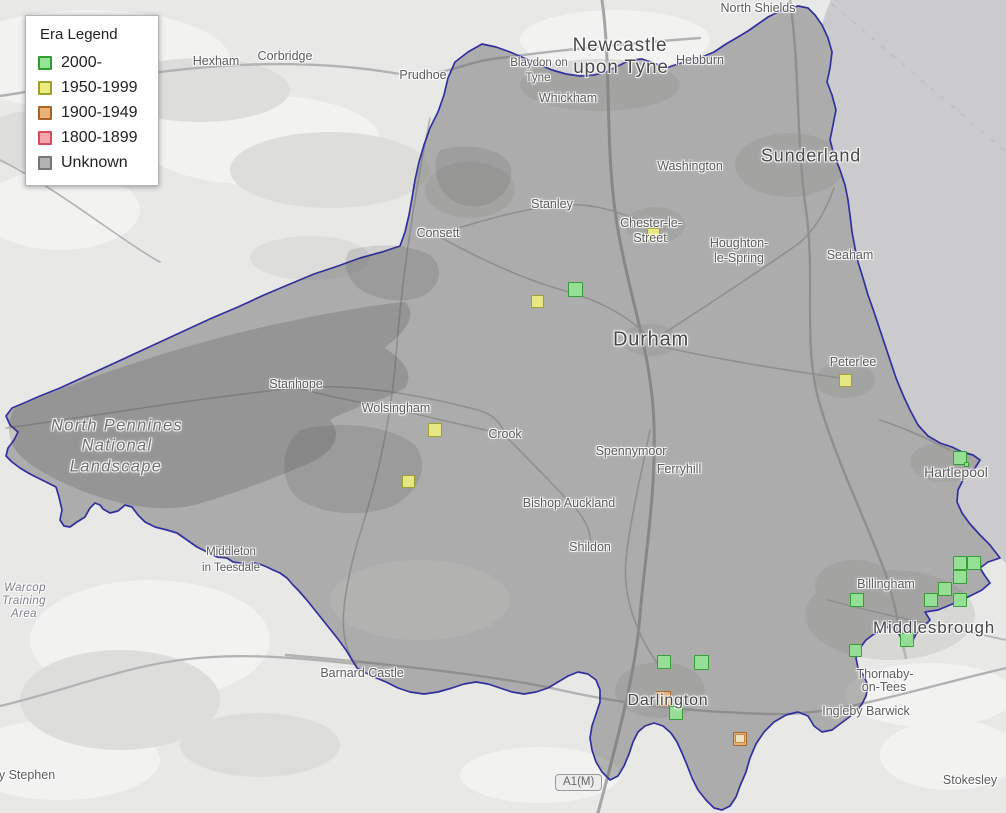  I want to click on legend-label: 2000-, so click(81, 62).